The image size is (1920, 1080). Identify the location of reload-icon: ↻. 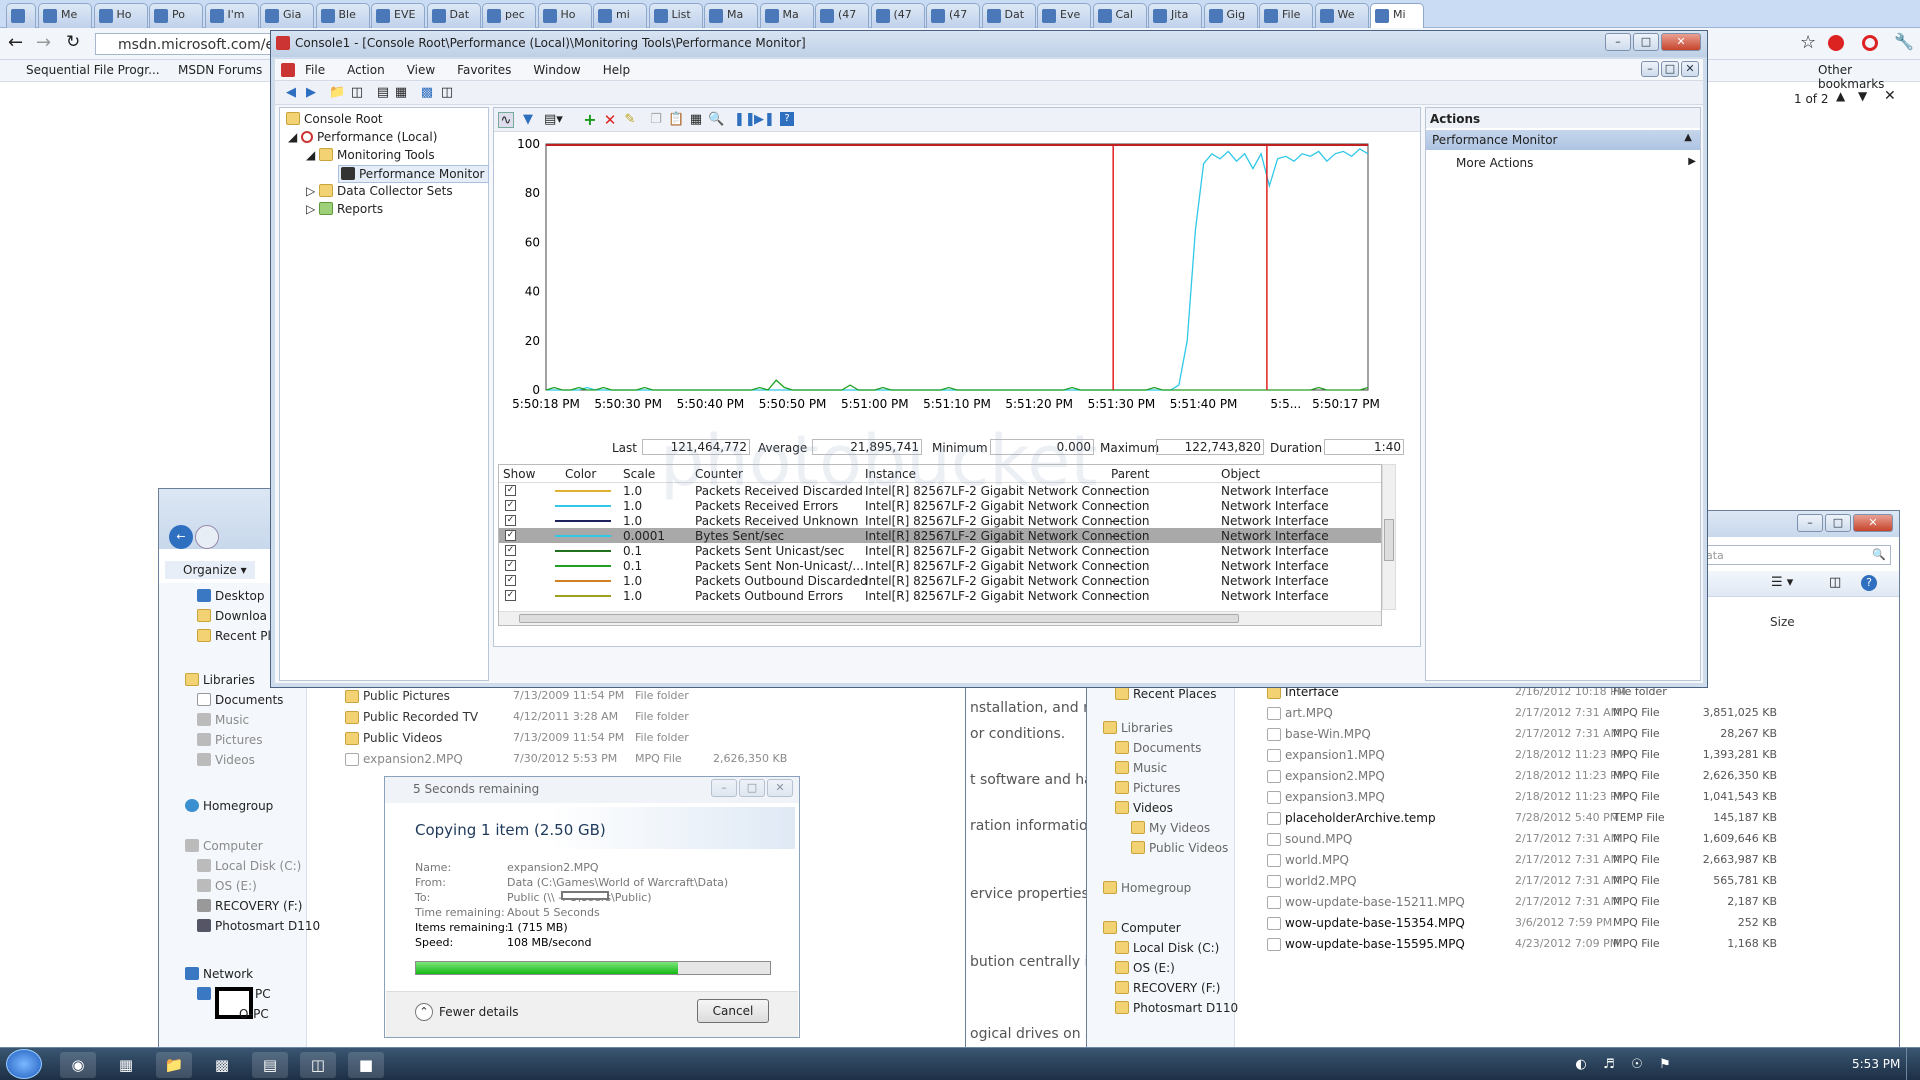
(73, 42).